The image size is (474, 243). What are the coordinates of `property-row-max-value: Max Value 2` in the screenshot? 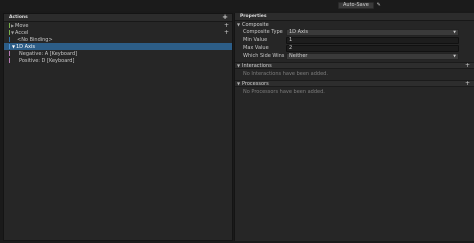 It's located at (354, 48).